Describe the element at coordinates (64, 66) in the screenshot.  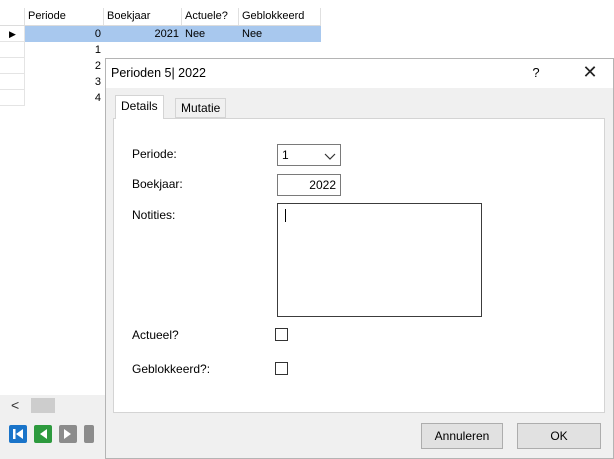
I see `cell-periode: 2` at that location.